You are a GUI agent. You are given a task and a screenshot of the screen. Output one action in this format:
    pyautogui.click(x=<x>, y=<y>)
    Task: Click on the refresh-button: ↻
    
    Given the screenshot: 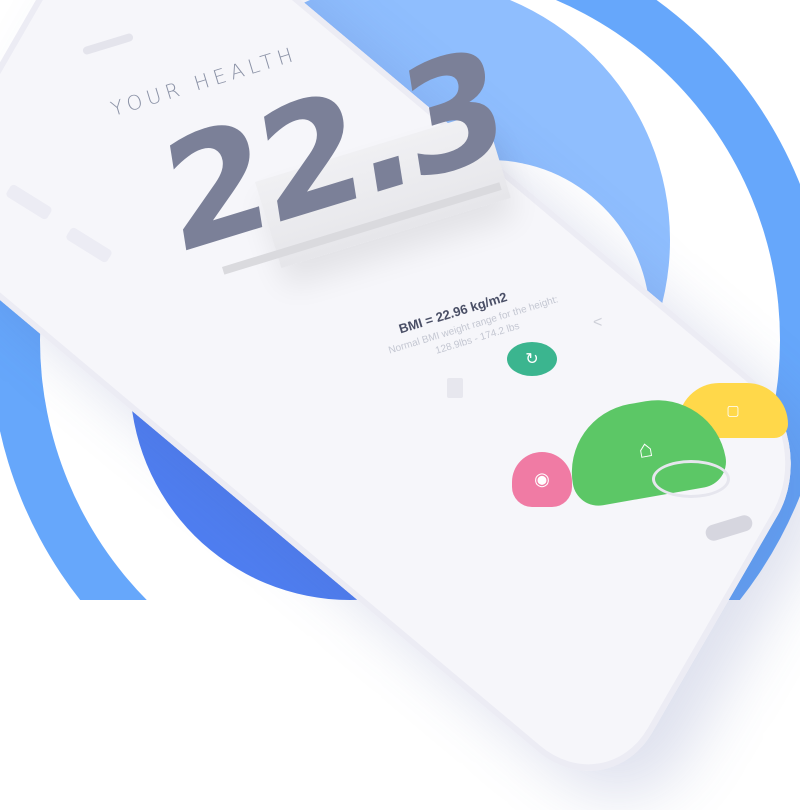 What is the action you would take?
    pyautogui.click(x=532, y=359)
    